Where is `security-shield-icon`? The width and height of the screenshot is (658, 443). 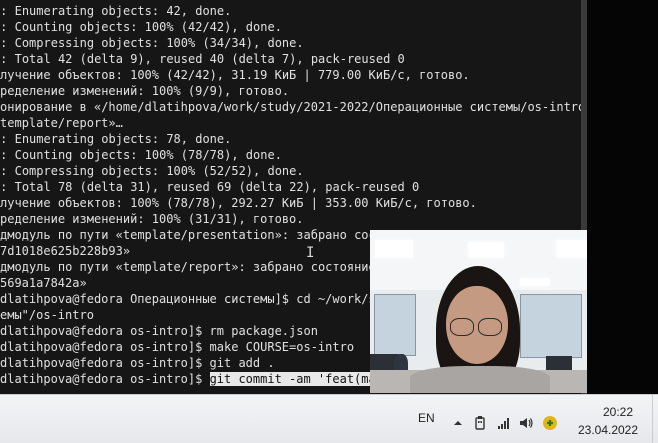 security-shield-icon is located at coordinates (550, 423).